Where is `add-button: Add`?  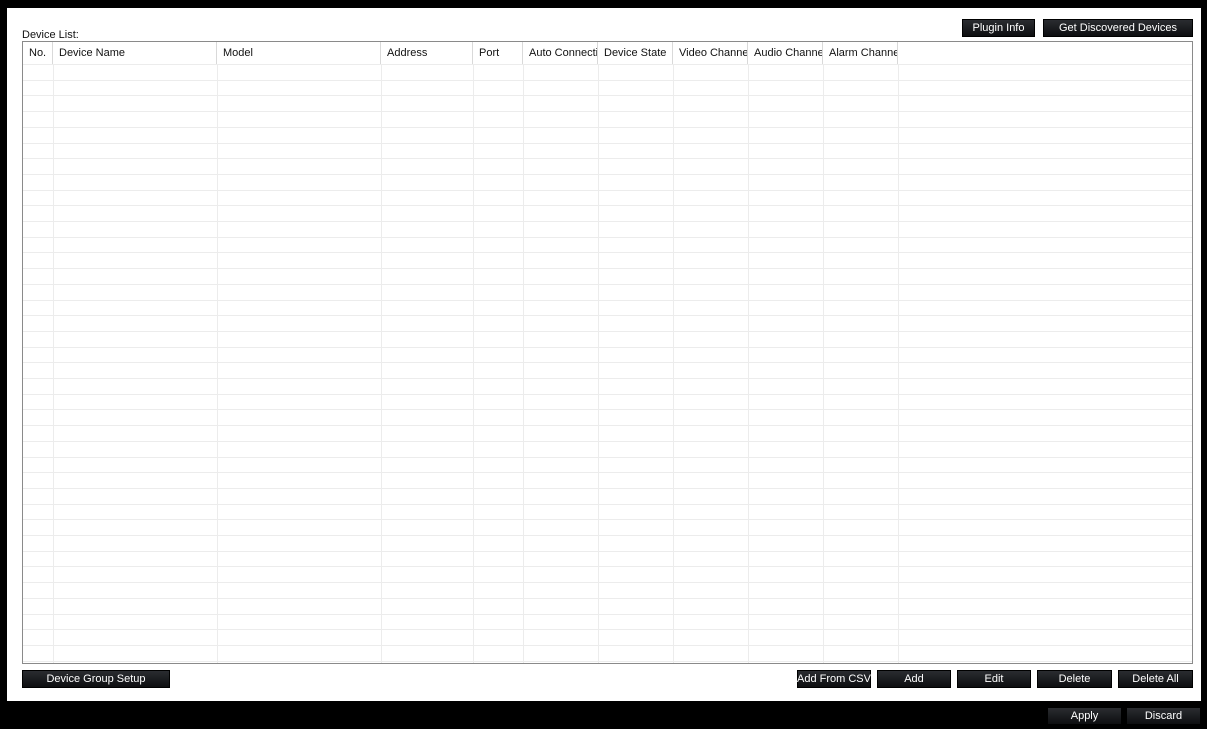
add-button: Add is located at coordinates (914, 679).